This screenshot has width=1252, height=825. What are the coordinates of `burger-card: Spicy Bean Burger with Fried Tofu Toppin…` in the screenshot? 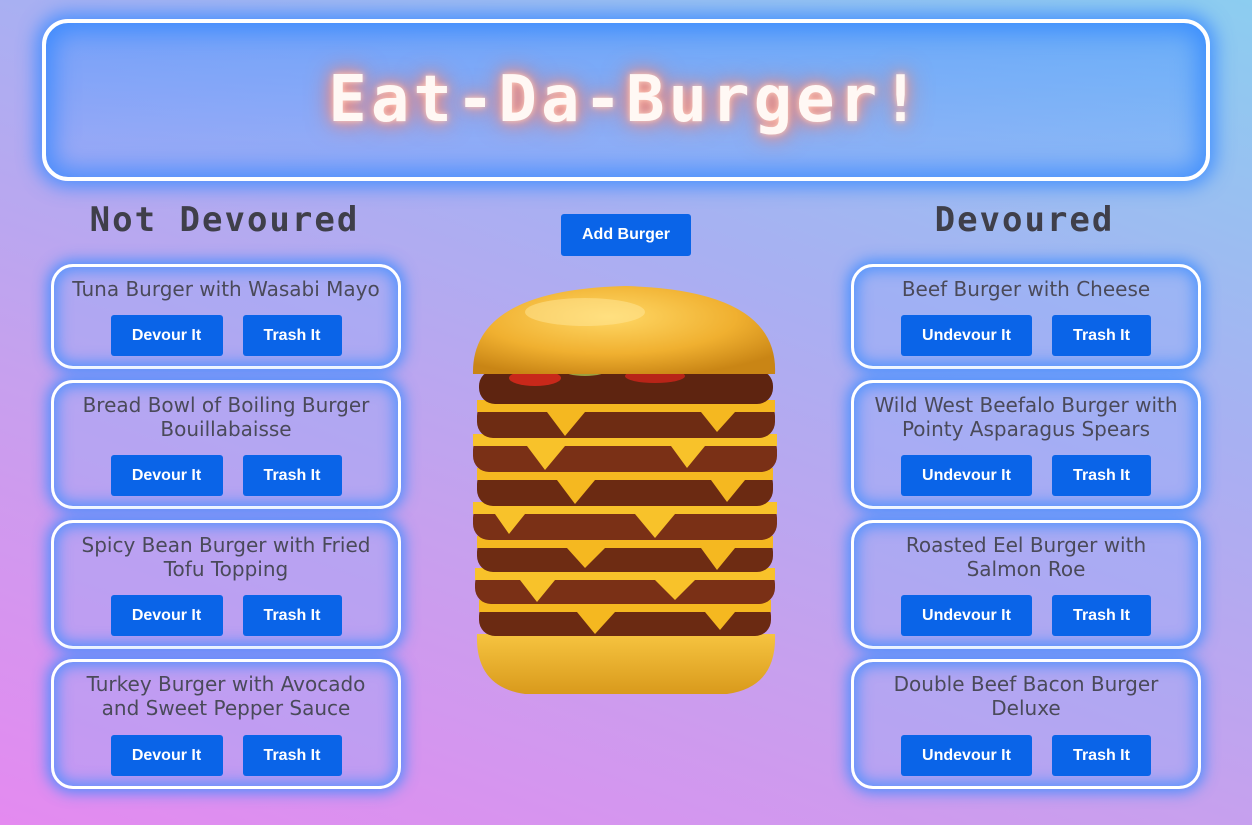 It's located at (226, 584).